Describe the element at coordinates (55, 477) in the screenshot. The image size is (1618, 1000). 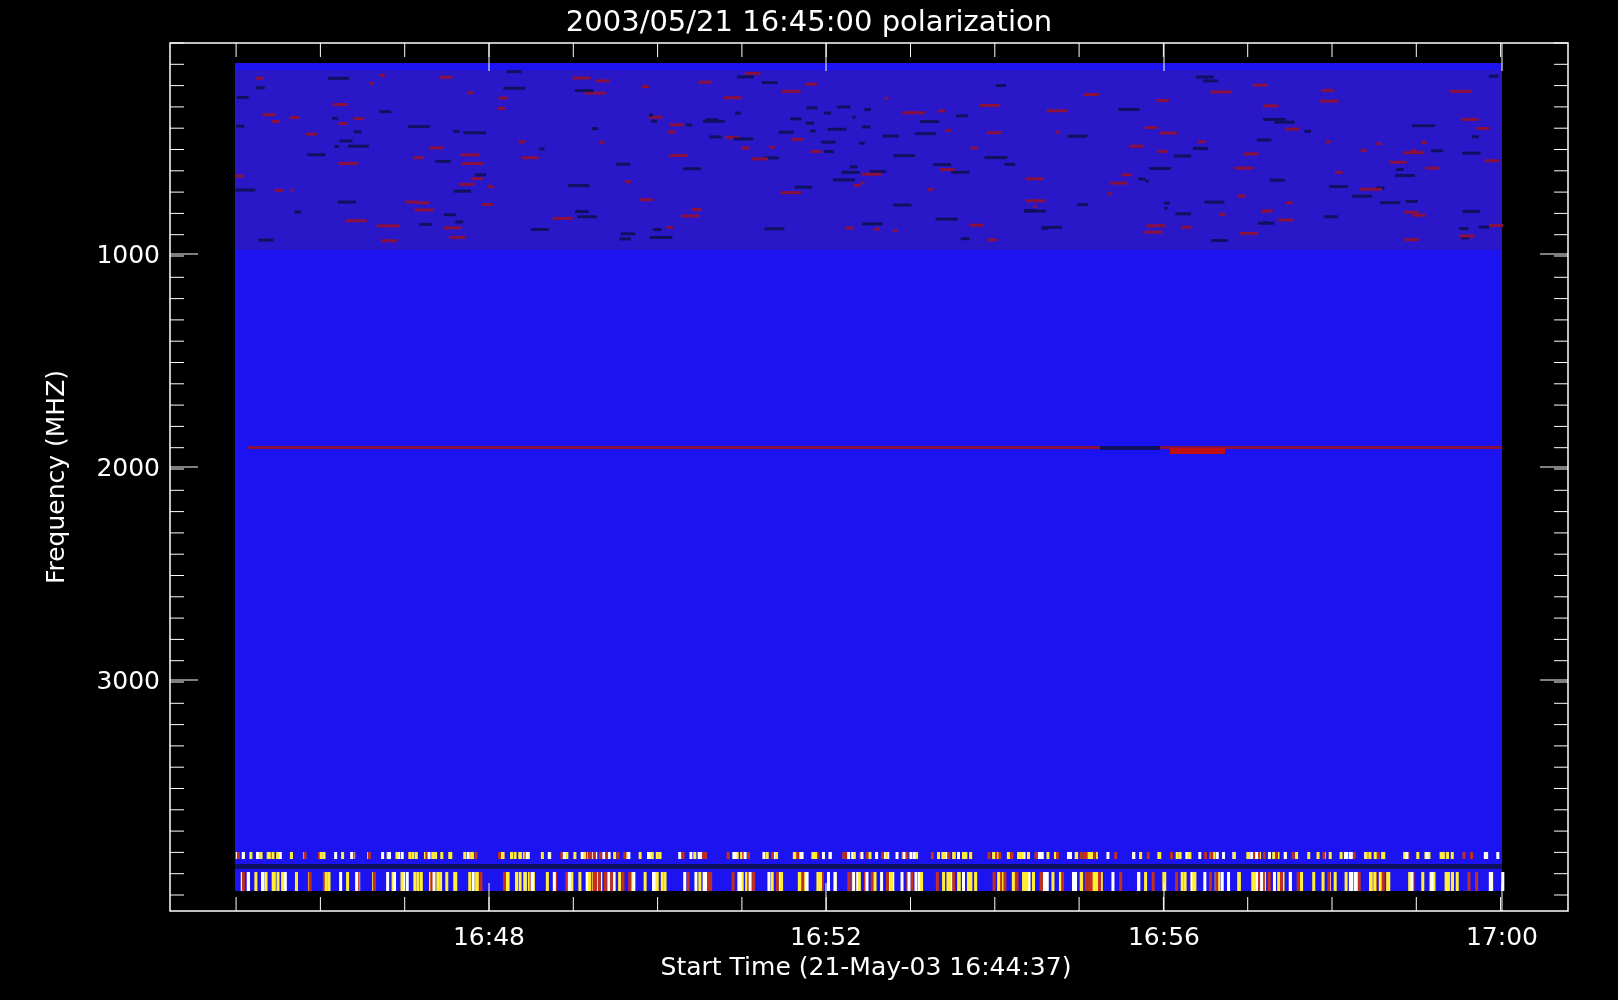
I see `y-axis-label: Frequency (MHZ)` at that location.